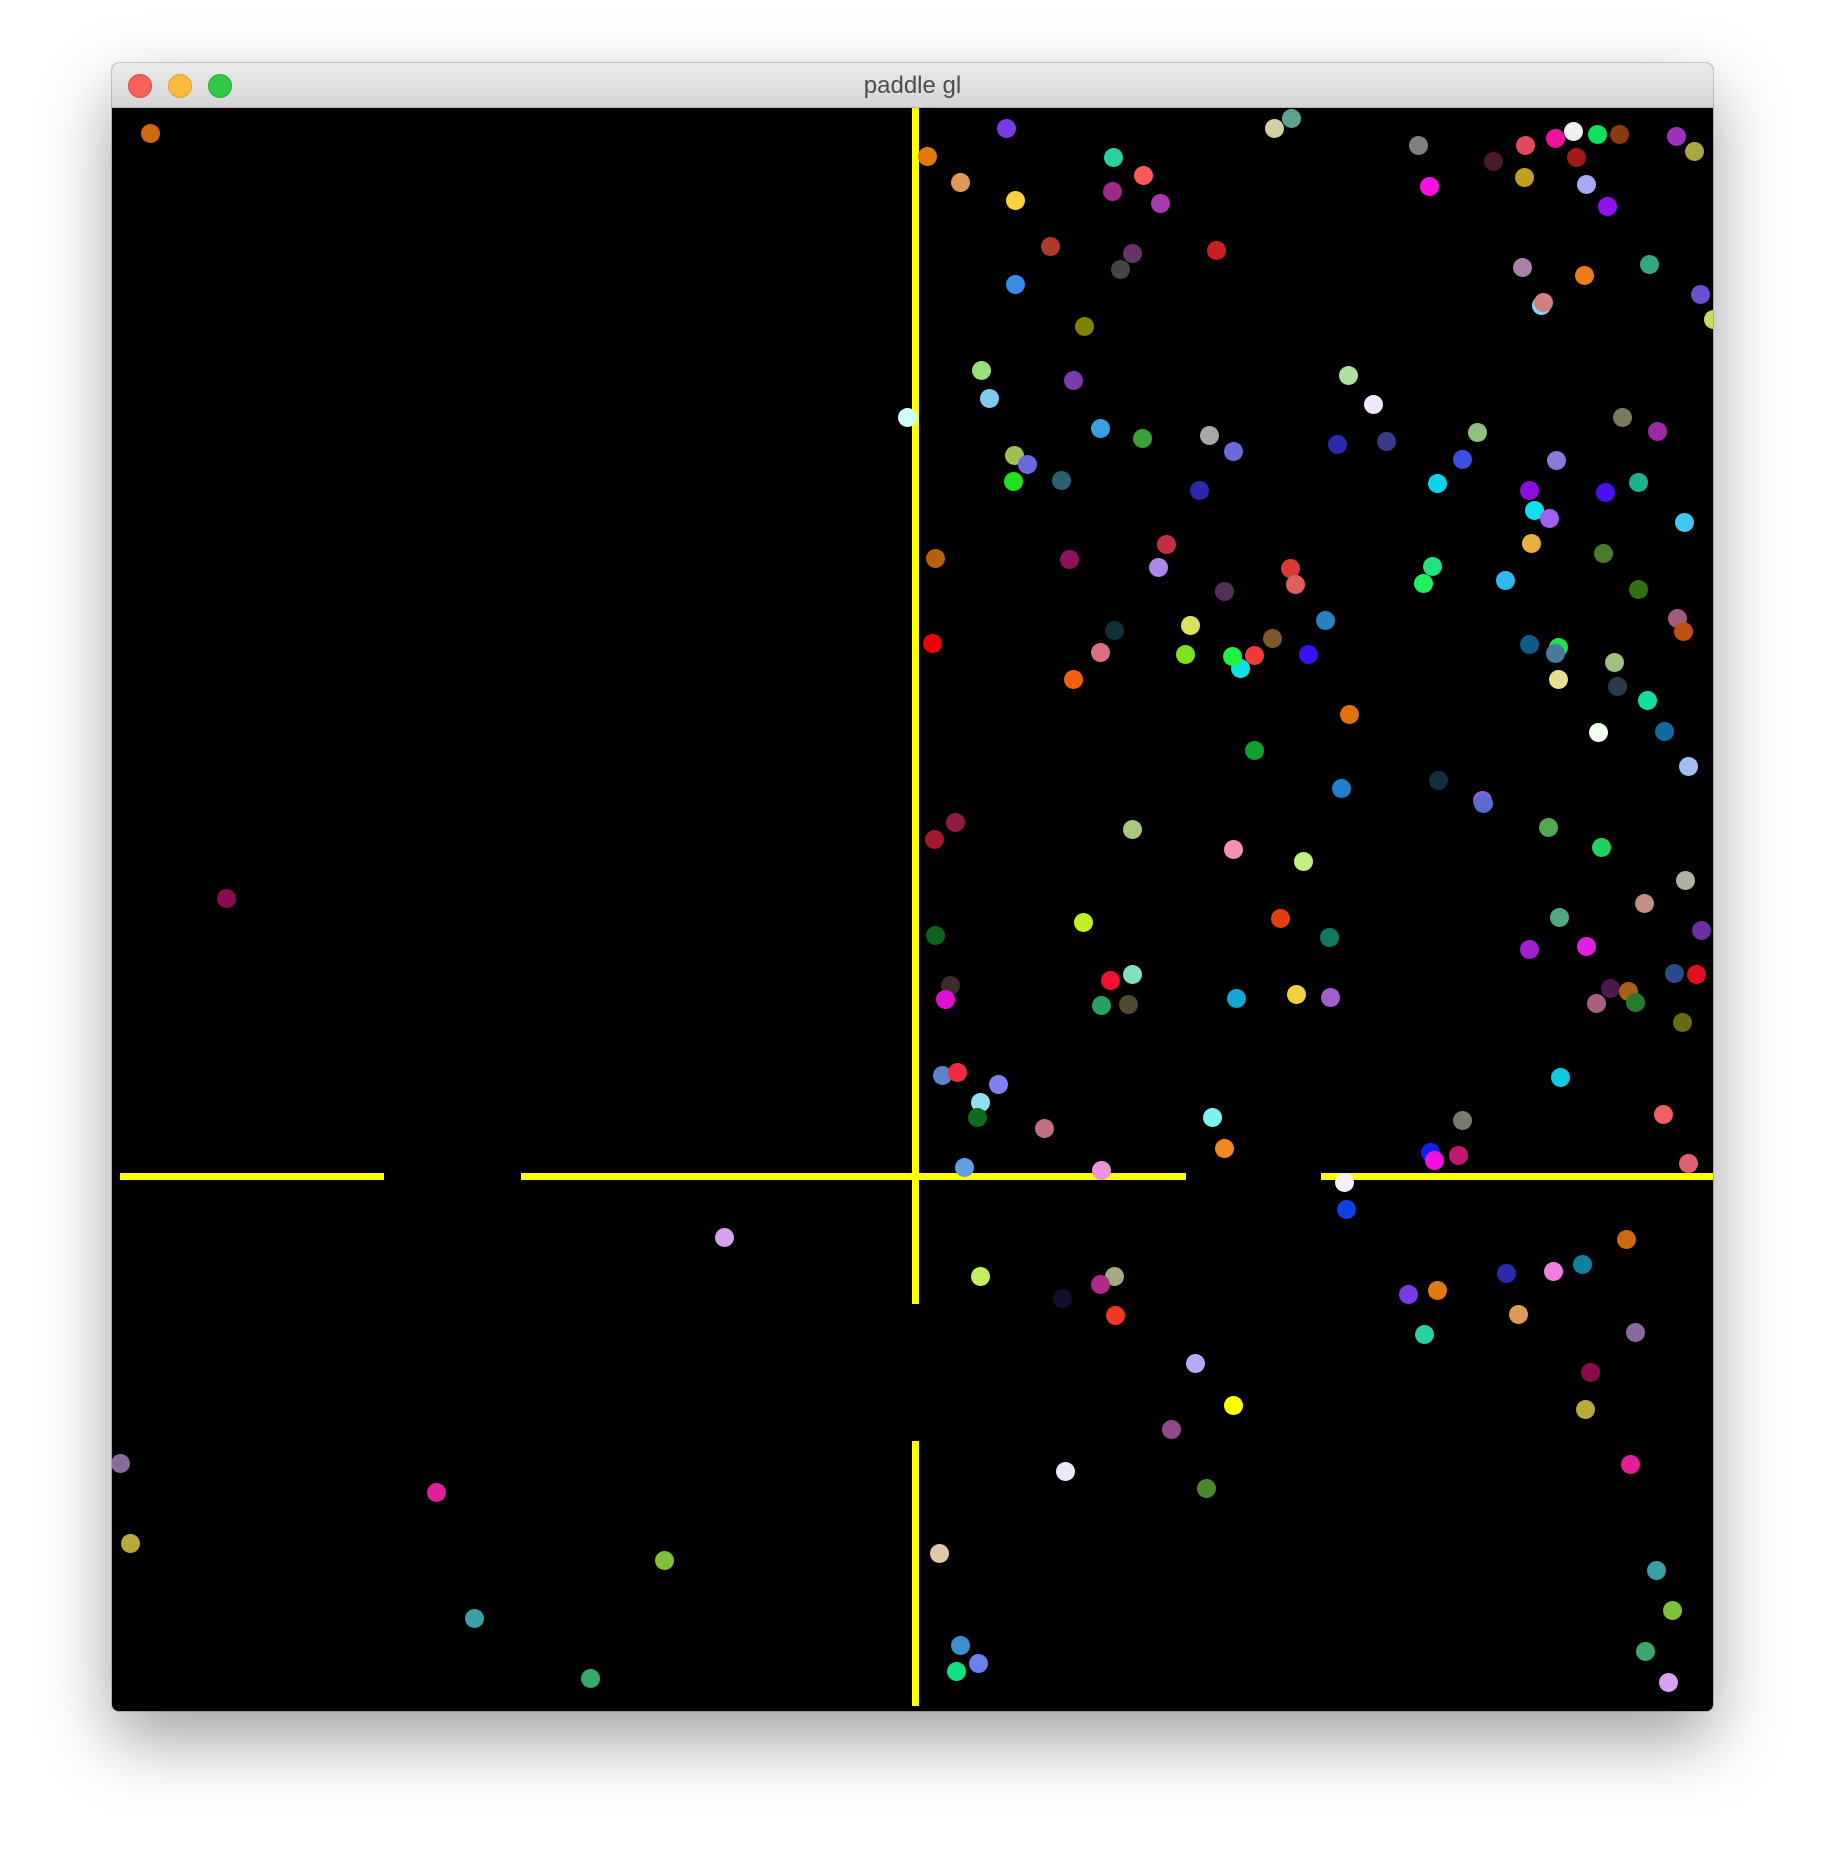 The image size is (1824, 1868). What do you see at coordinates (1517, 1176) in the screenshot?
I see `horizontal-wall-right` at bounding box center [1517, 1176].